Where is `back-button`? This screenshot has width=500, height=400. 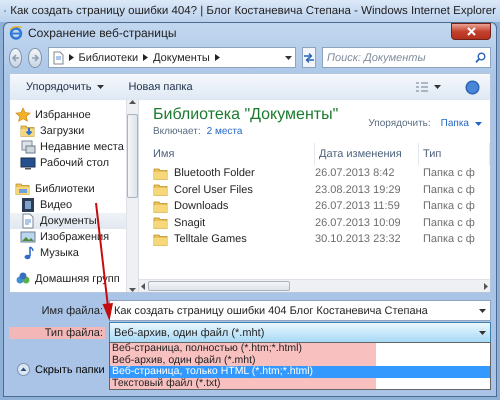 back-button is located at coordinates (15, 58).